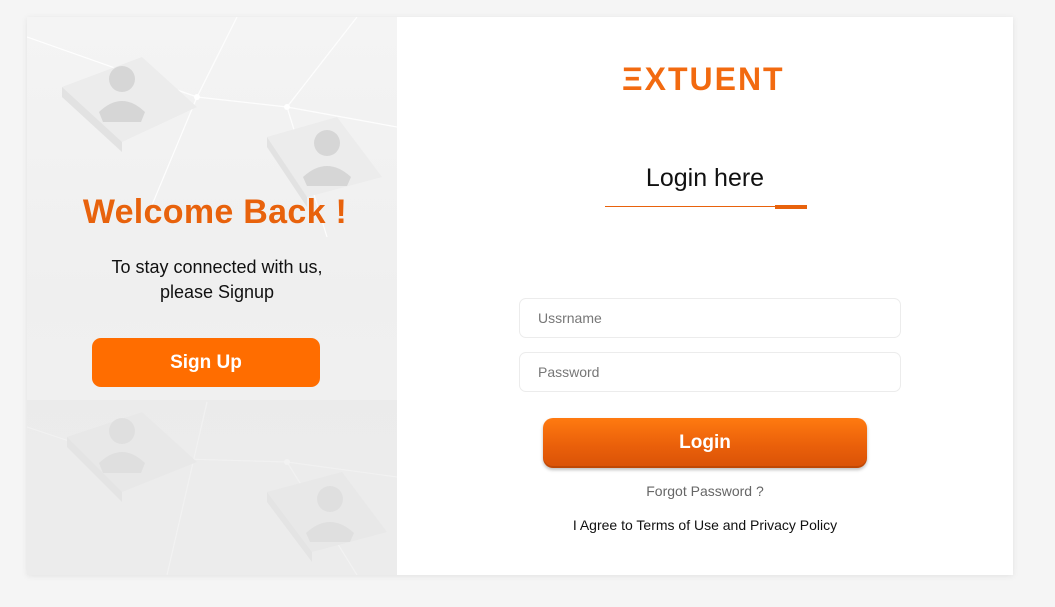  What do you see at coordinates (791, 207) in the screenshot?
I see `title-underline-accent` at bounding box center [791, 207].